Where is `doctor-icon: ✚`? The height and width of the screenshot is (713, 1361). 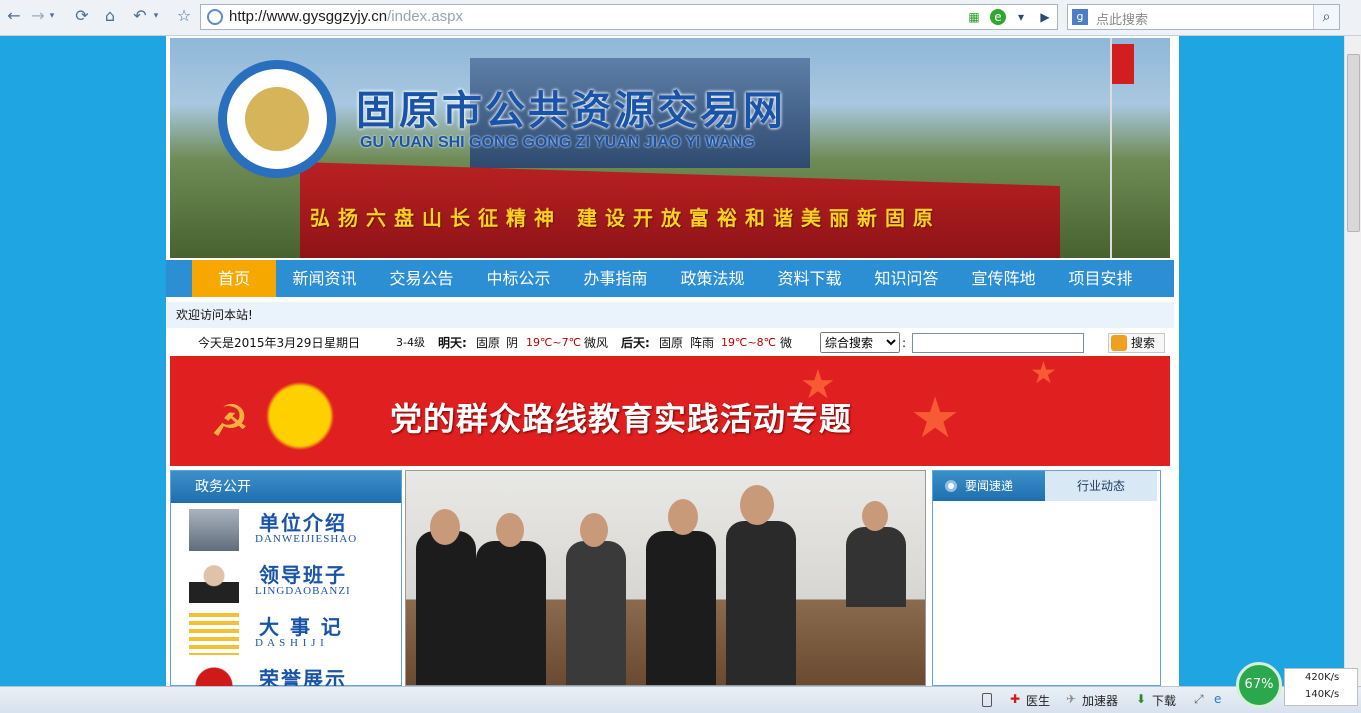 doctor-icon: ✚ is located at coordinates (1015, 699).